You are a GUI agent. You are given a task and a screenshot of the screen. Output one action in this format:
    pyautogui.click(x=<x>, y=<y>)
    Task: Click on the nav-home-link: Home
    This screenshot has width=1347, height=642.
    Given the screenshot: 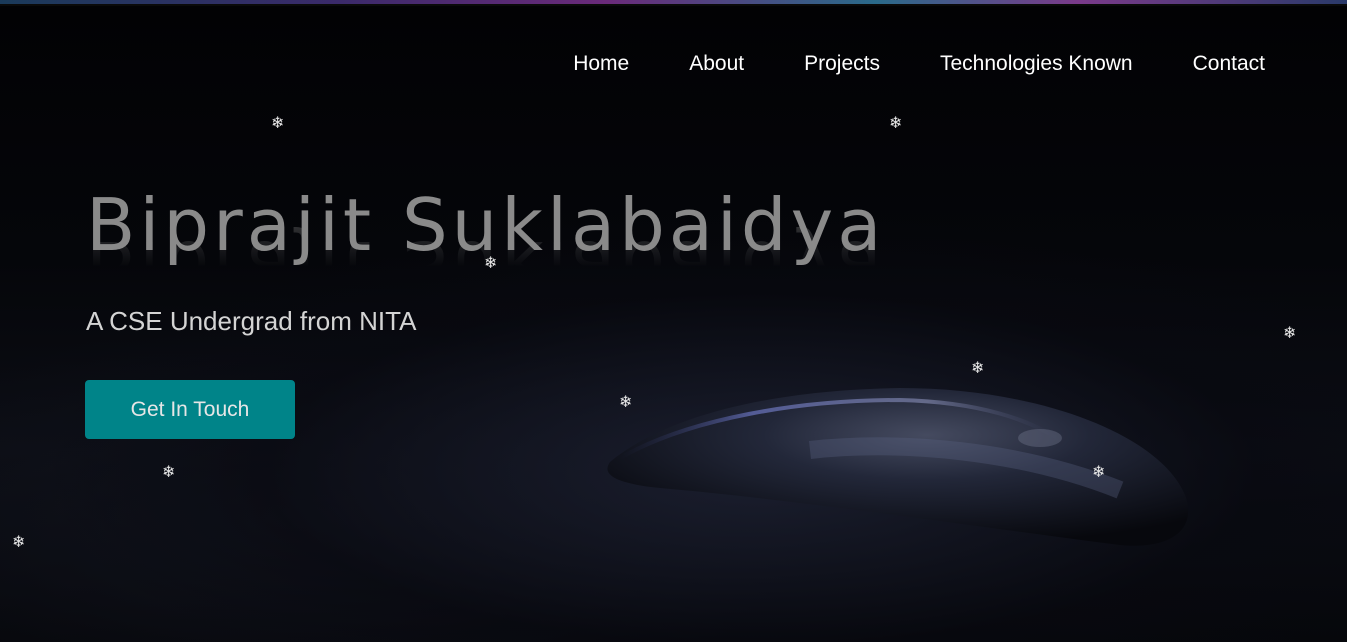 What is the action you would take?
    pyautogui.click(x=601, y=64)
    